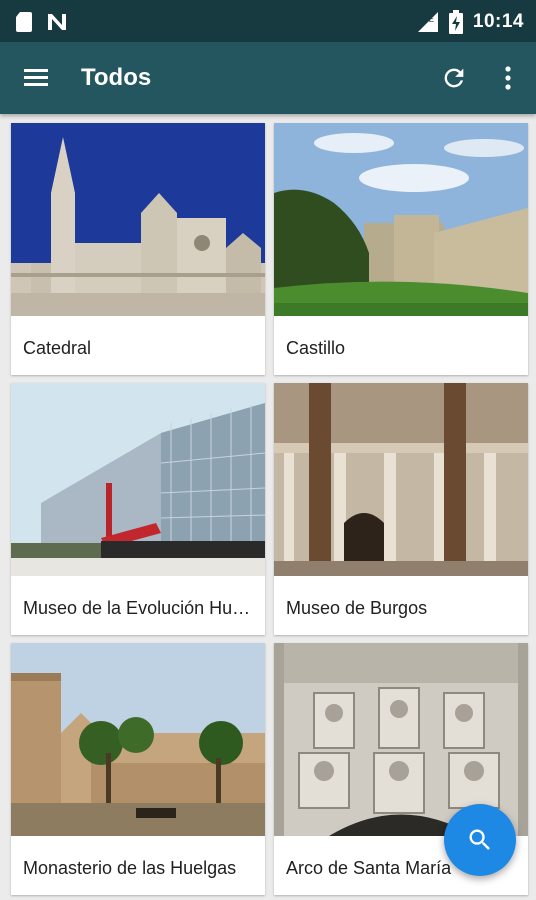  I want to click on place-name: Catedral, so click(57, 348).